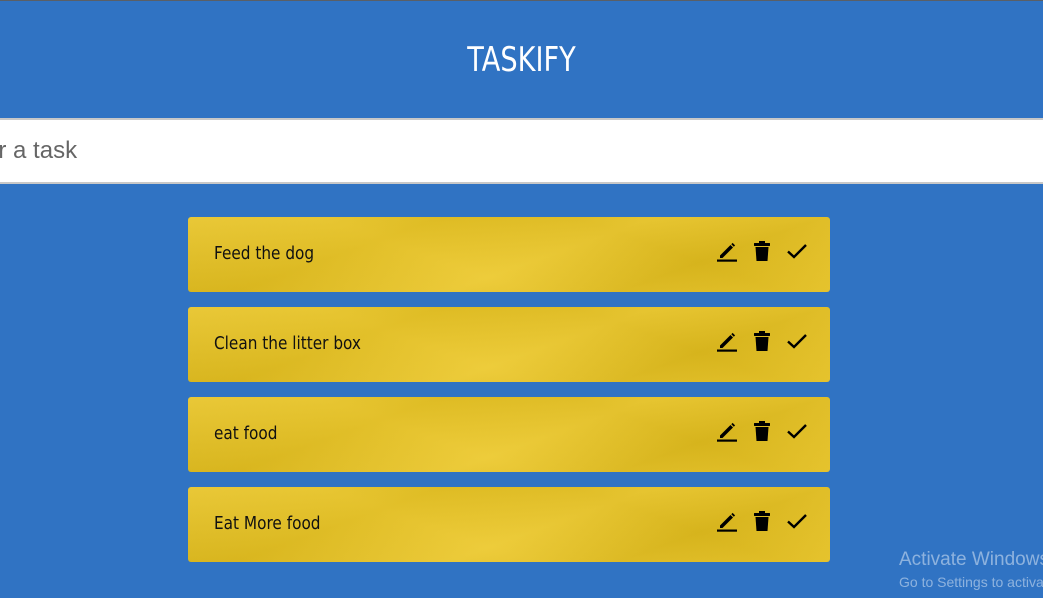 Image resolution: width=1043 pixels, height=598 pixels. I want to click on task-input-bar, so click(521, 151).